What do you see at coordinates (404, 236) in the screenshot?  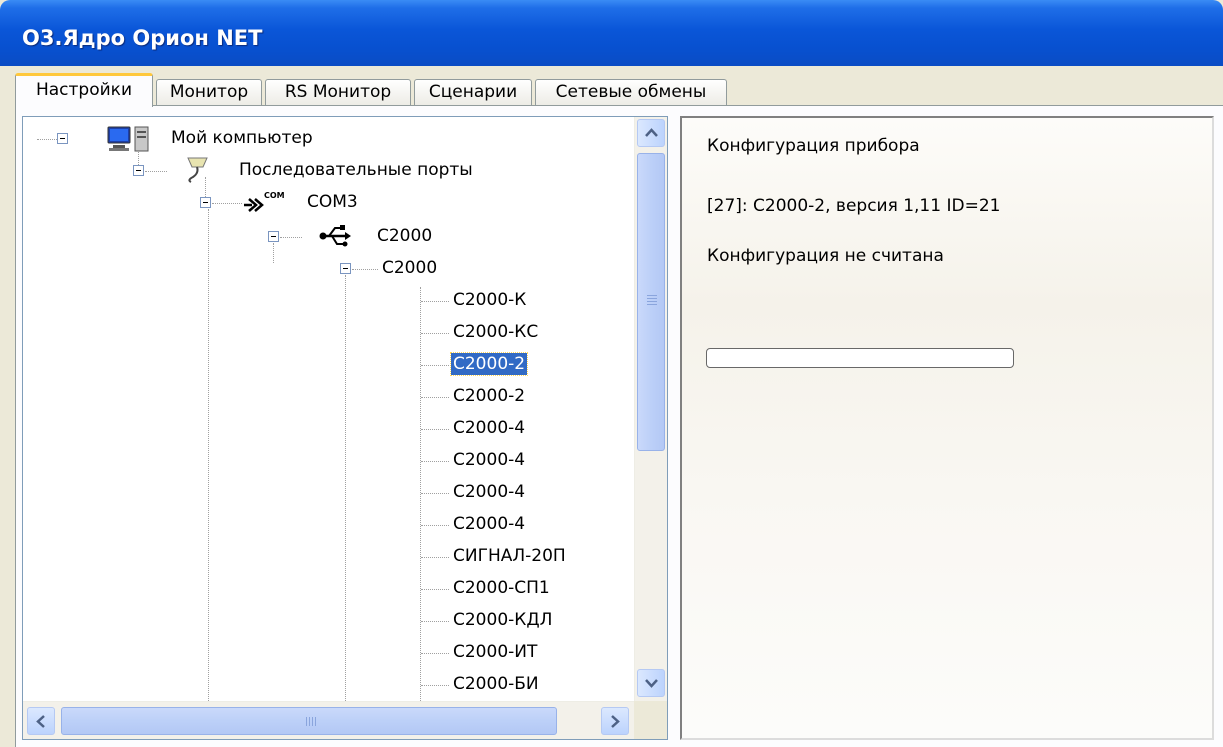 I see `tree-node-c2000-usb: С2000` at bounding box center [404, 236].